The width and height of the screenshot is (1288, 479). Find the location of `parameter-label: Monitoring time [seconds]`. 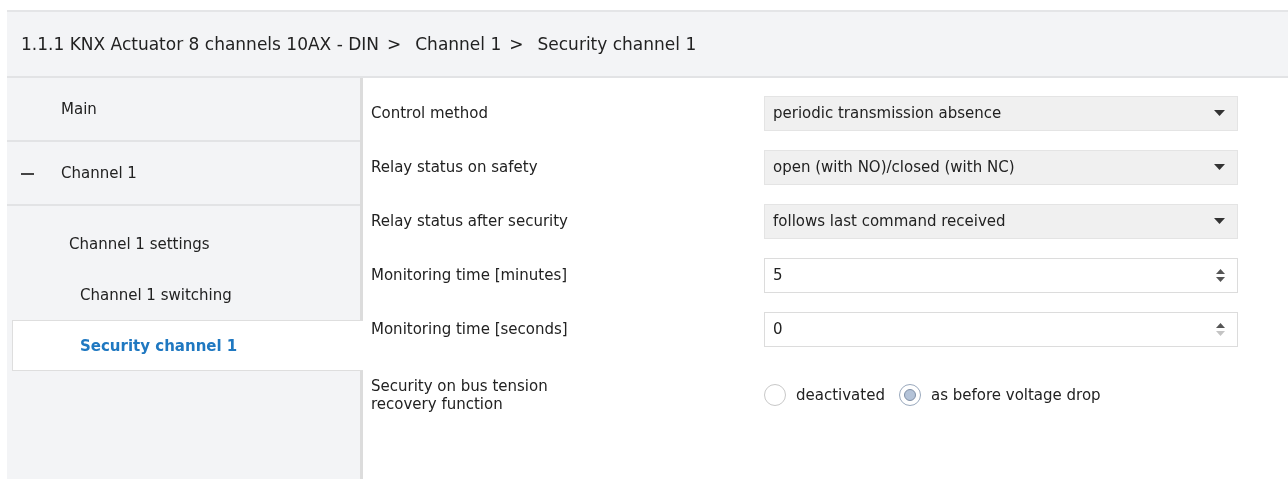

parameter-label: Monitoring time [seconds] is located at coordinates (470, 329).